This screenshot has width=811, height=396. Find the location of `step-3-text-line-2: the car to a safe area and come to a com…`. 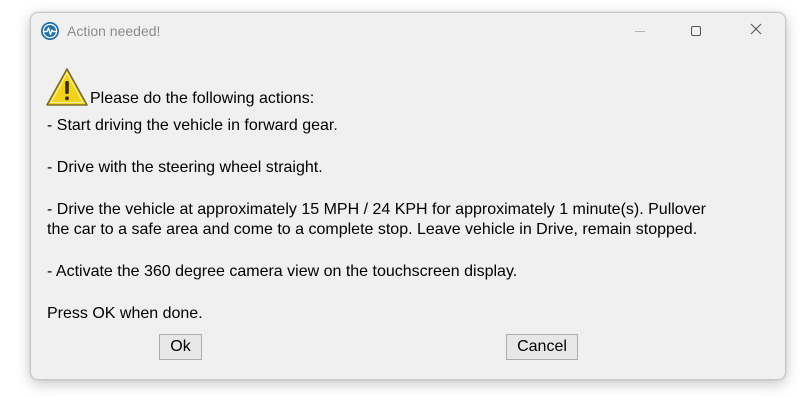

step-3-text-line-2: the car to a safe area and come to a com… is located at coordinates (372, 229).